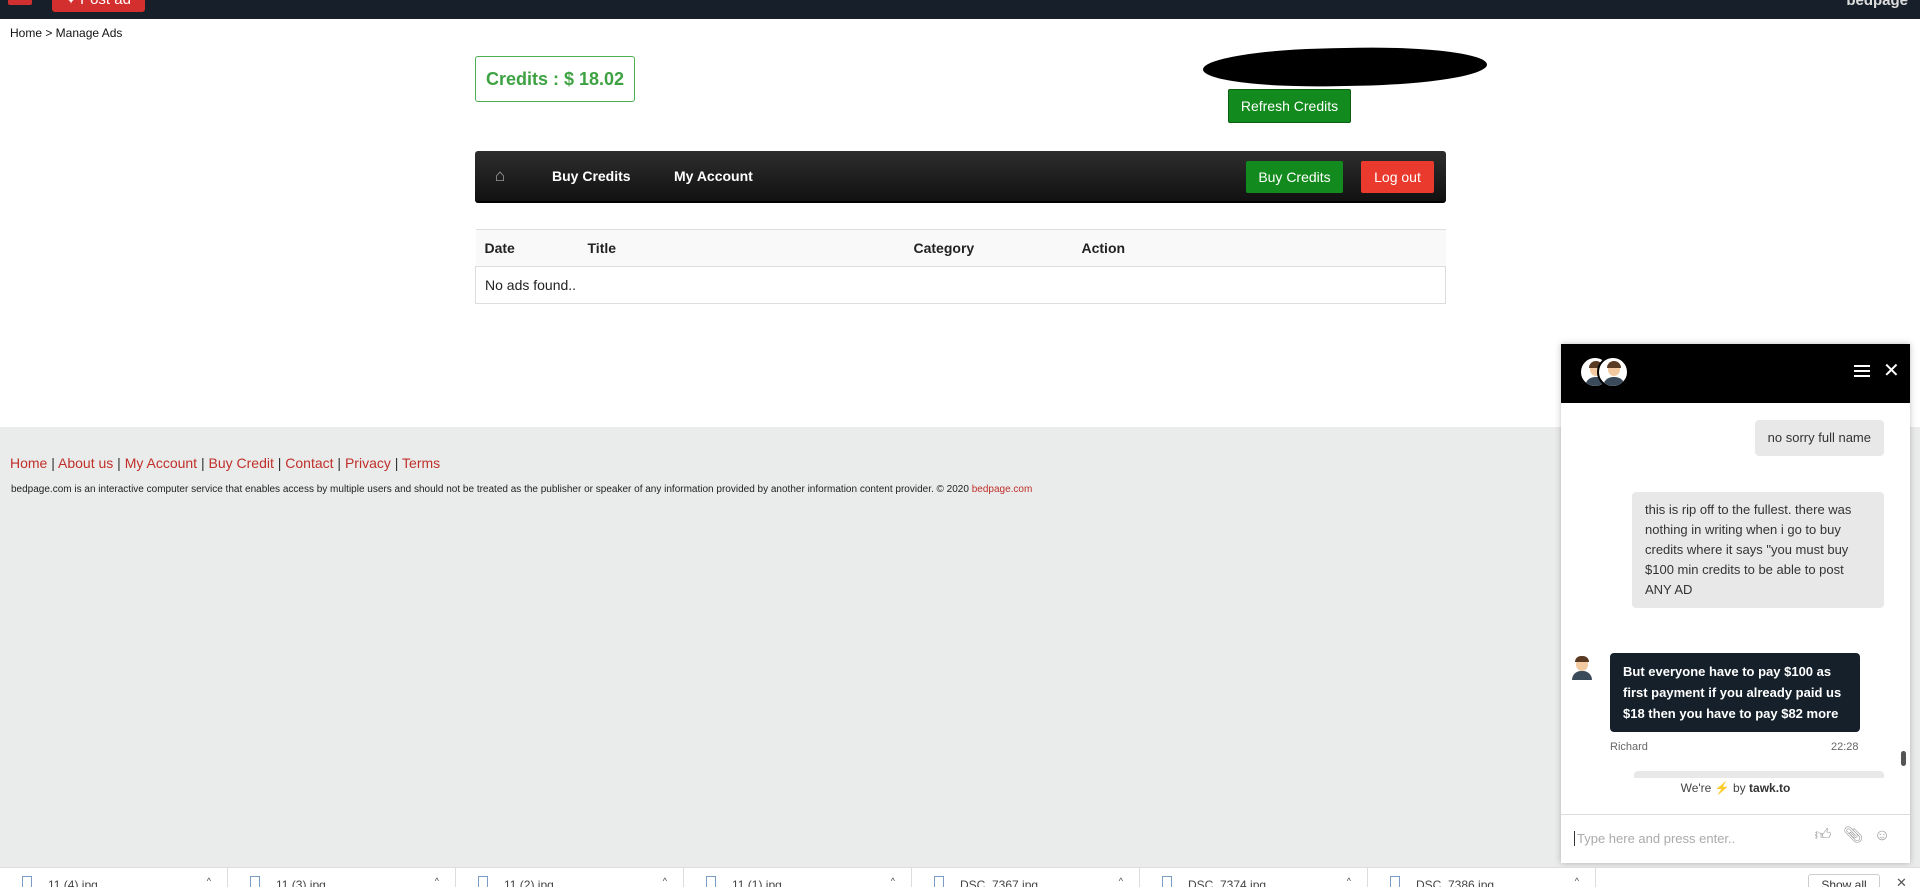  I want to click on visitor-message, so click(1759, 774).